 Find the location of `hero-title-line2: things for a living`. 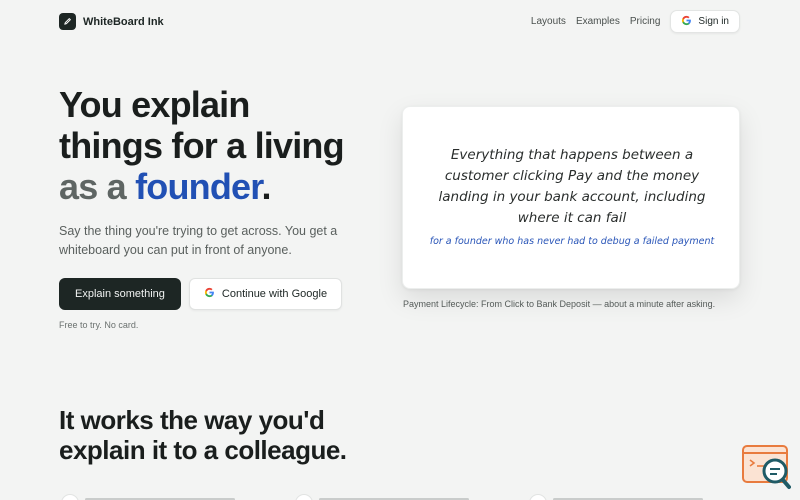

hero-title-line2: things for a living is located at coordinates (202, 145).